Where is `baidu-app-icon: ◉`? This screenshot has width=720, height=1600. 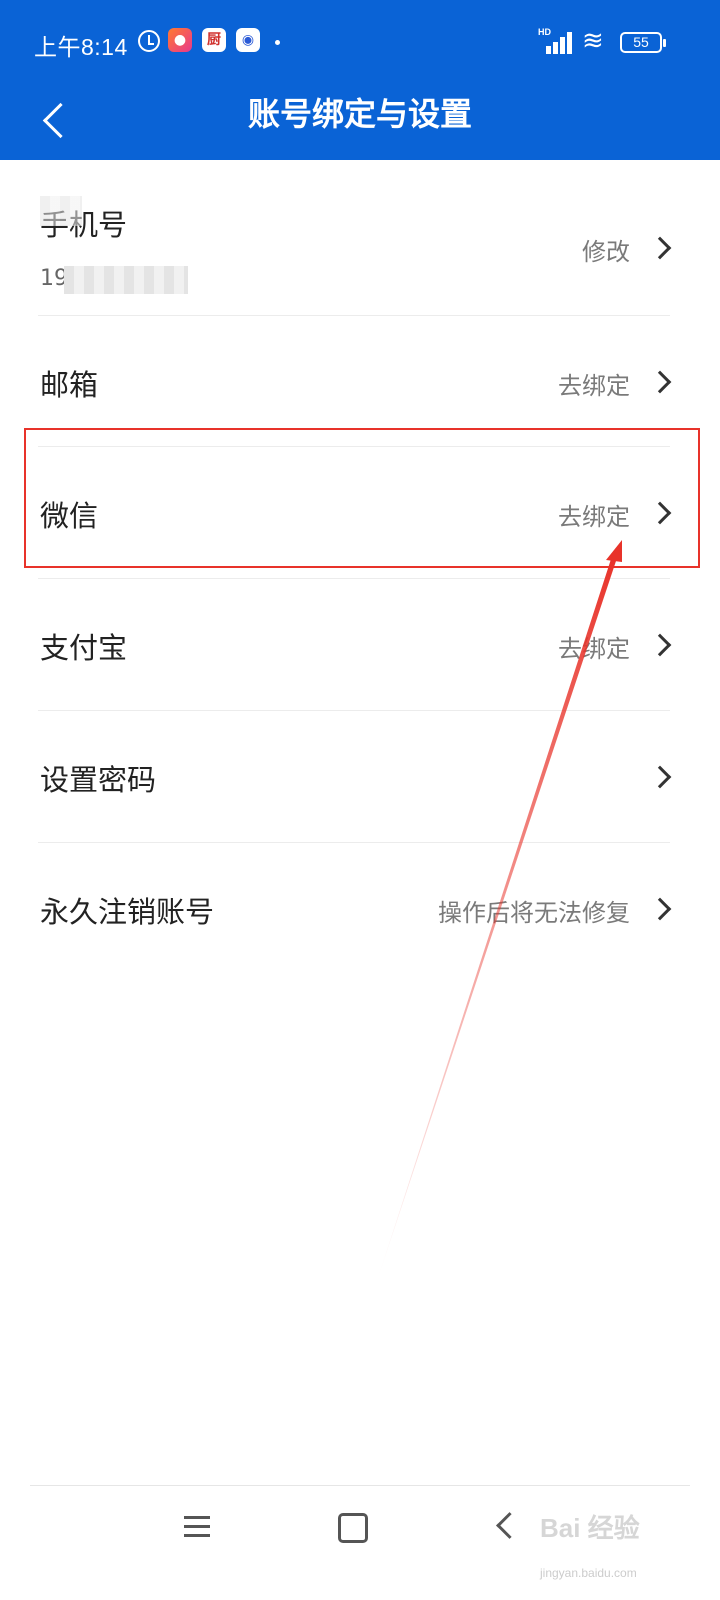
baidu-app-icon: ◉ is located at coordinates (248, 40).